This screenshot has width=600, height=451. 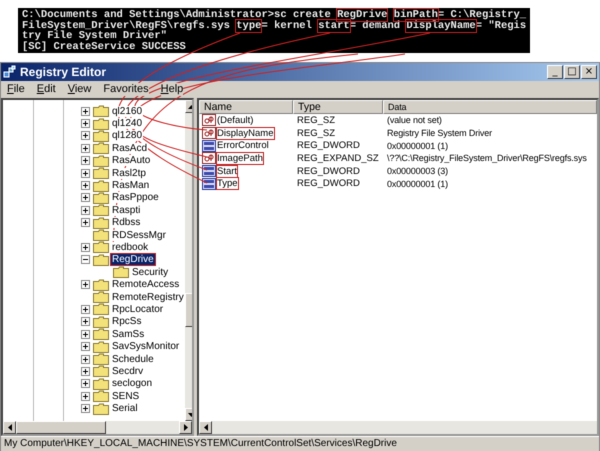 I want to click on tree-item: Serial, so click(x=125, y=408).